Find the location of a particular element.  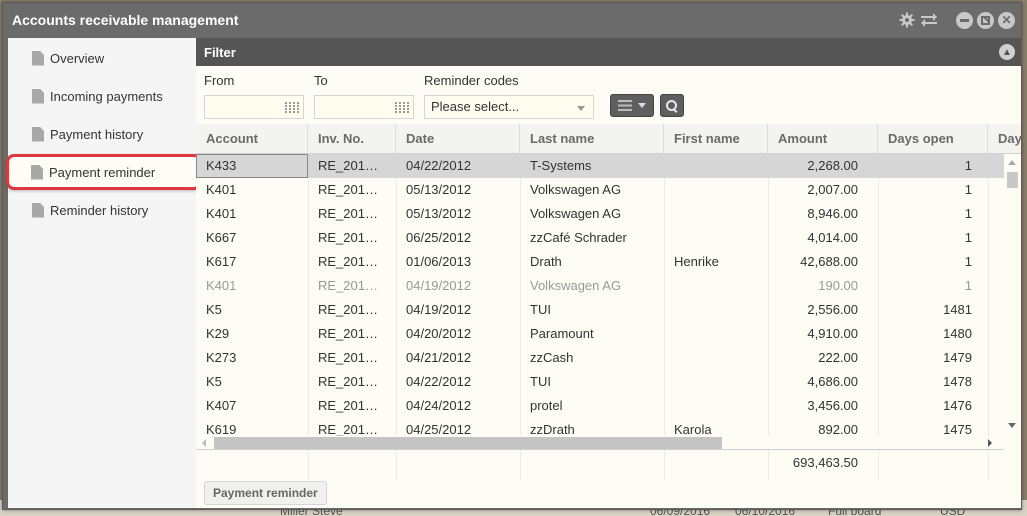

vertical-scrollbar is located at coordinates (1012, 295).